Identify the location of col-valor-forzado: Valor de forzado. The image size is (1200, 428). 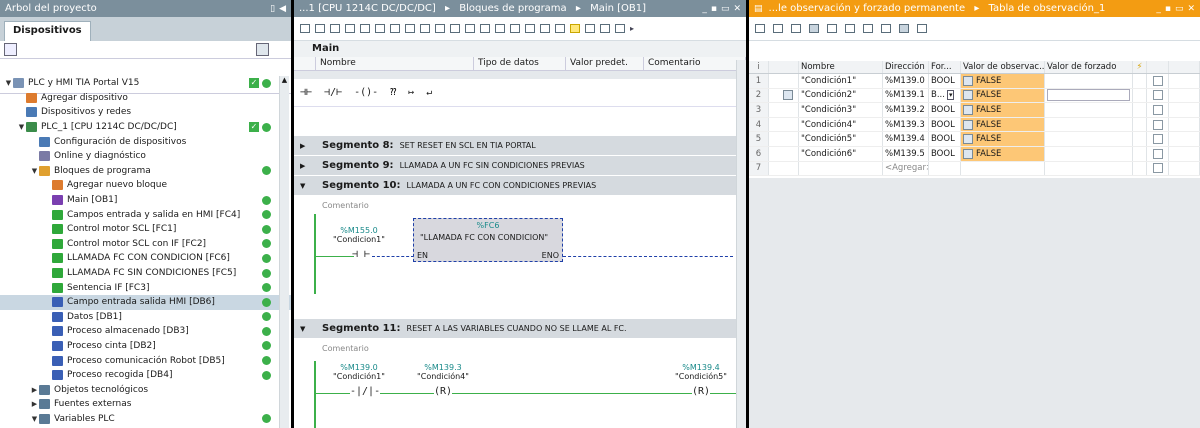
(1089, 67).